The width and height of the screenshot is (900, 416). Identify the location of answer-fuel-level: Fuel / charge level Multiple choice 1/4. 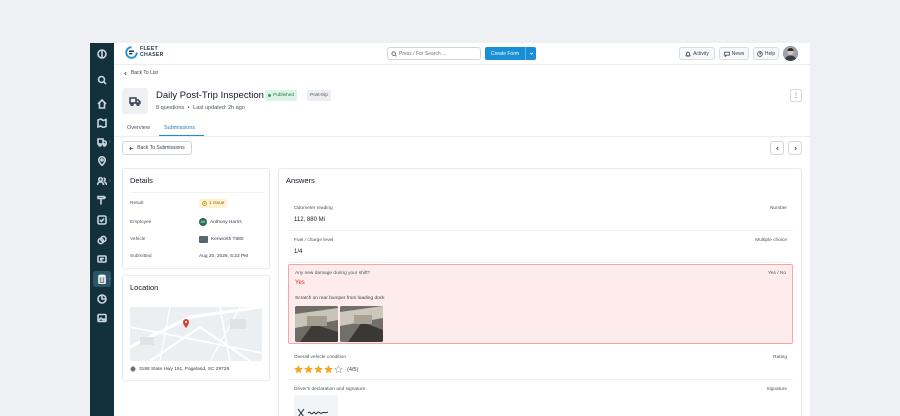
(540, 247).